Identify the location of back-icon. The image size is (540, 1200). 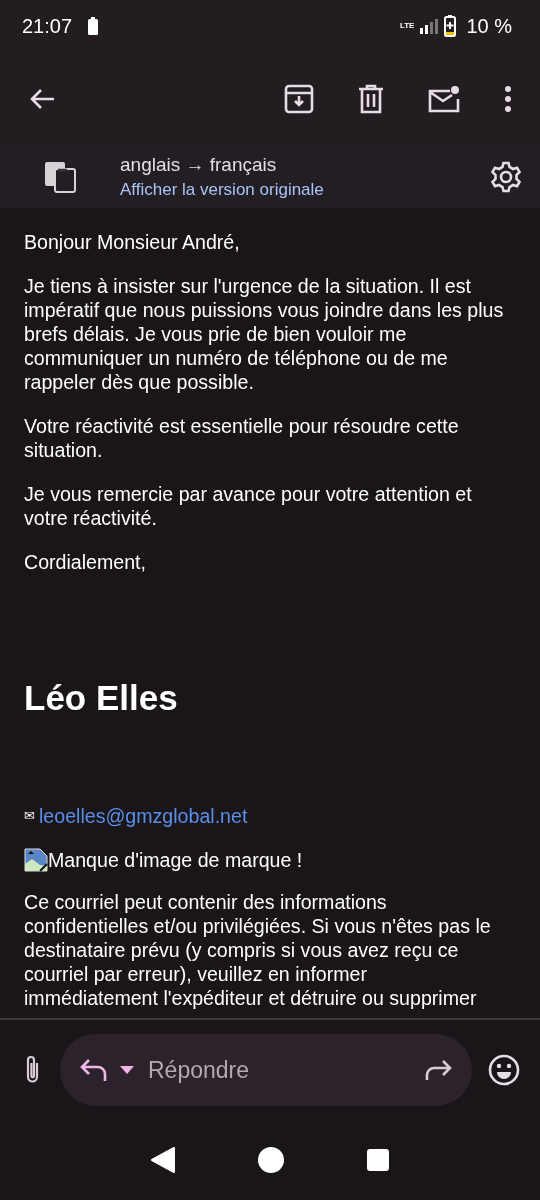
(42, 98).